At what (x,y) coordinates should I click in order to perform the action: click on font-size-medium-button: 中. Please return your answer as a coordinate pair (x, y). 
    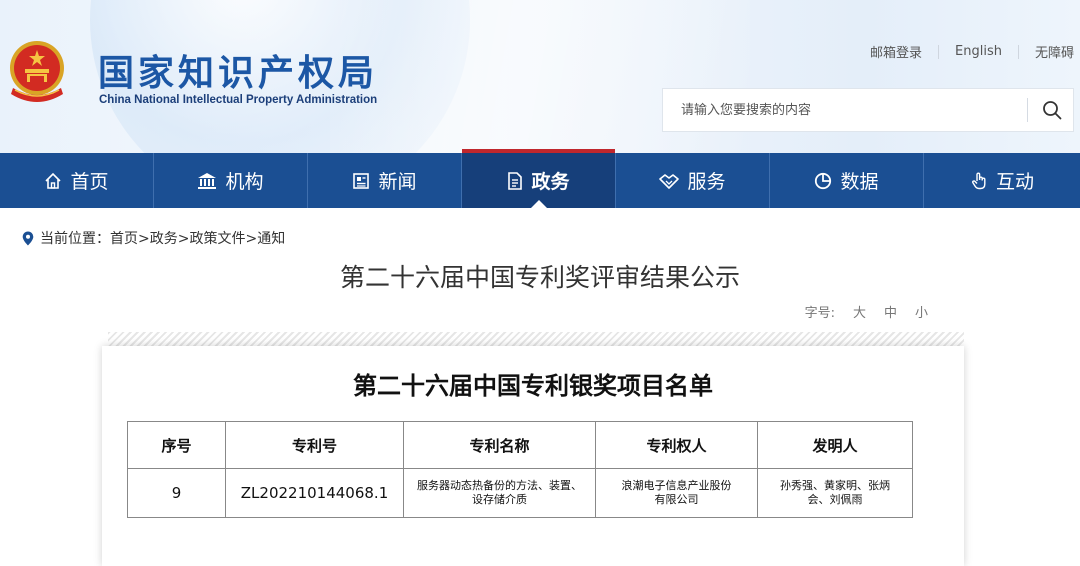
    Looking at the image, I should click on (890, 311).